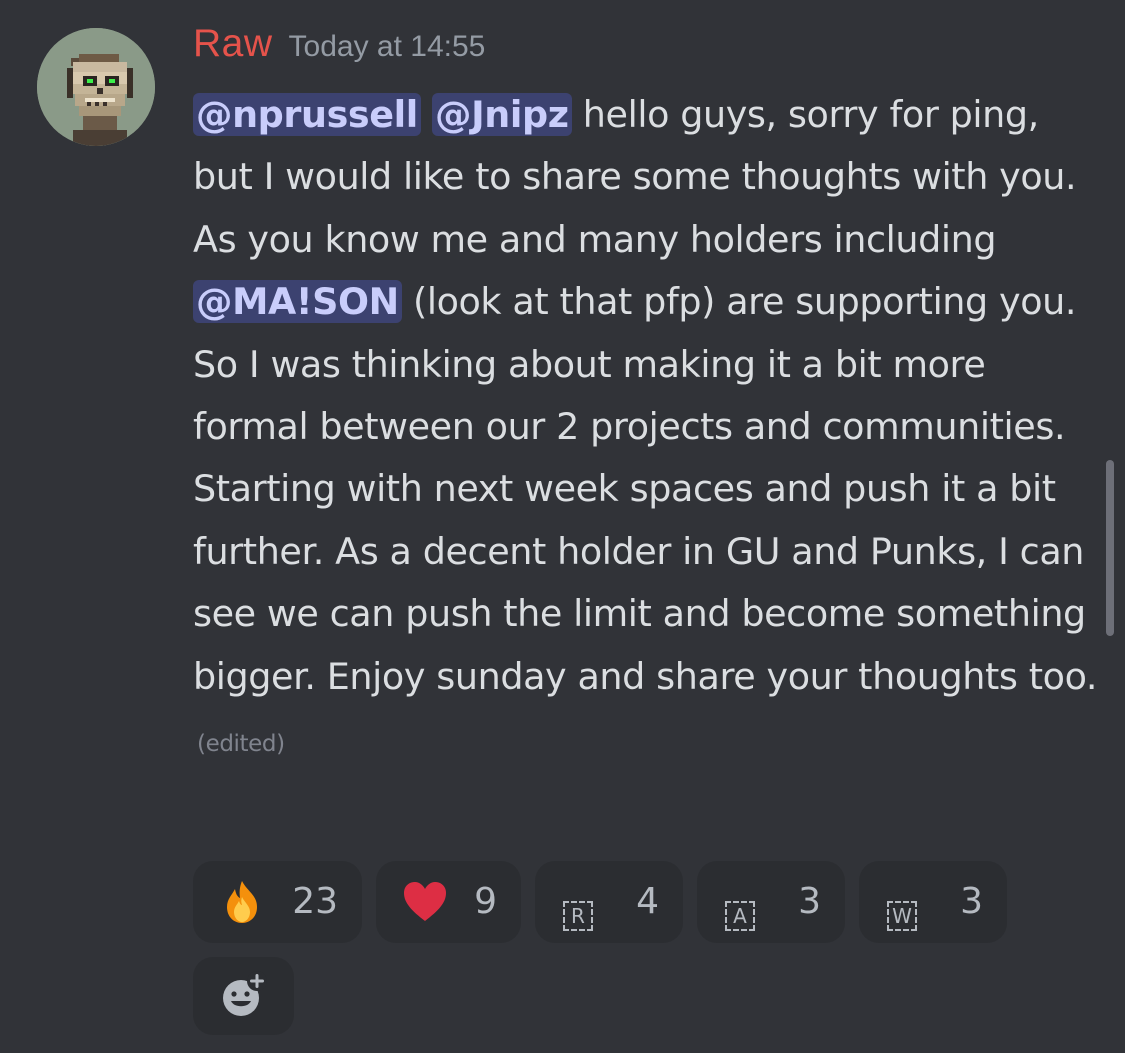 This screenshot has width=1125, height=1053. Describe the element at coordinates (242, 902) in the screenshot. I see `fire-emoji-icon` at that location.